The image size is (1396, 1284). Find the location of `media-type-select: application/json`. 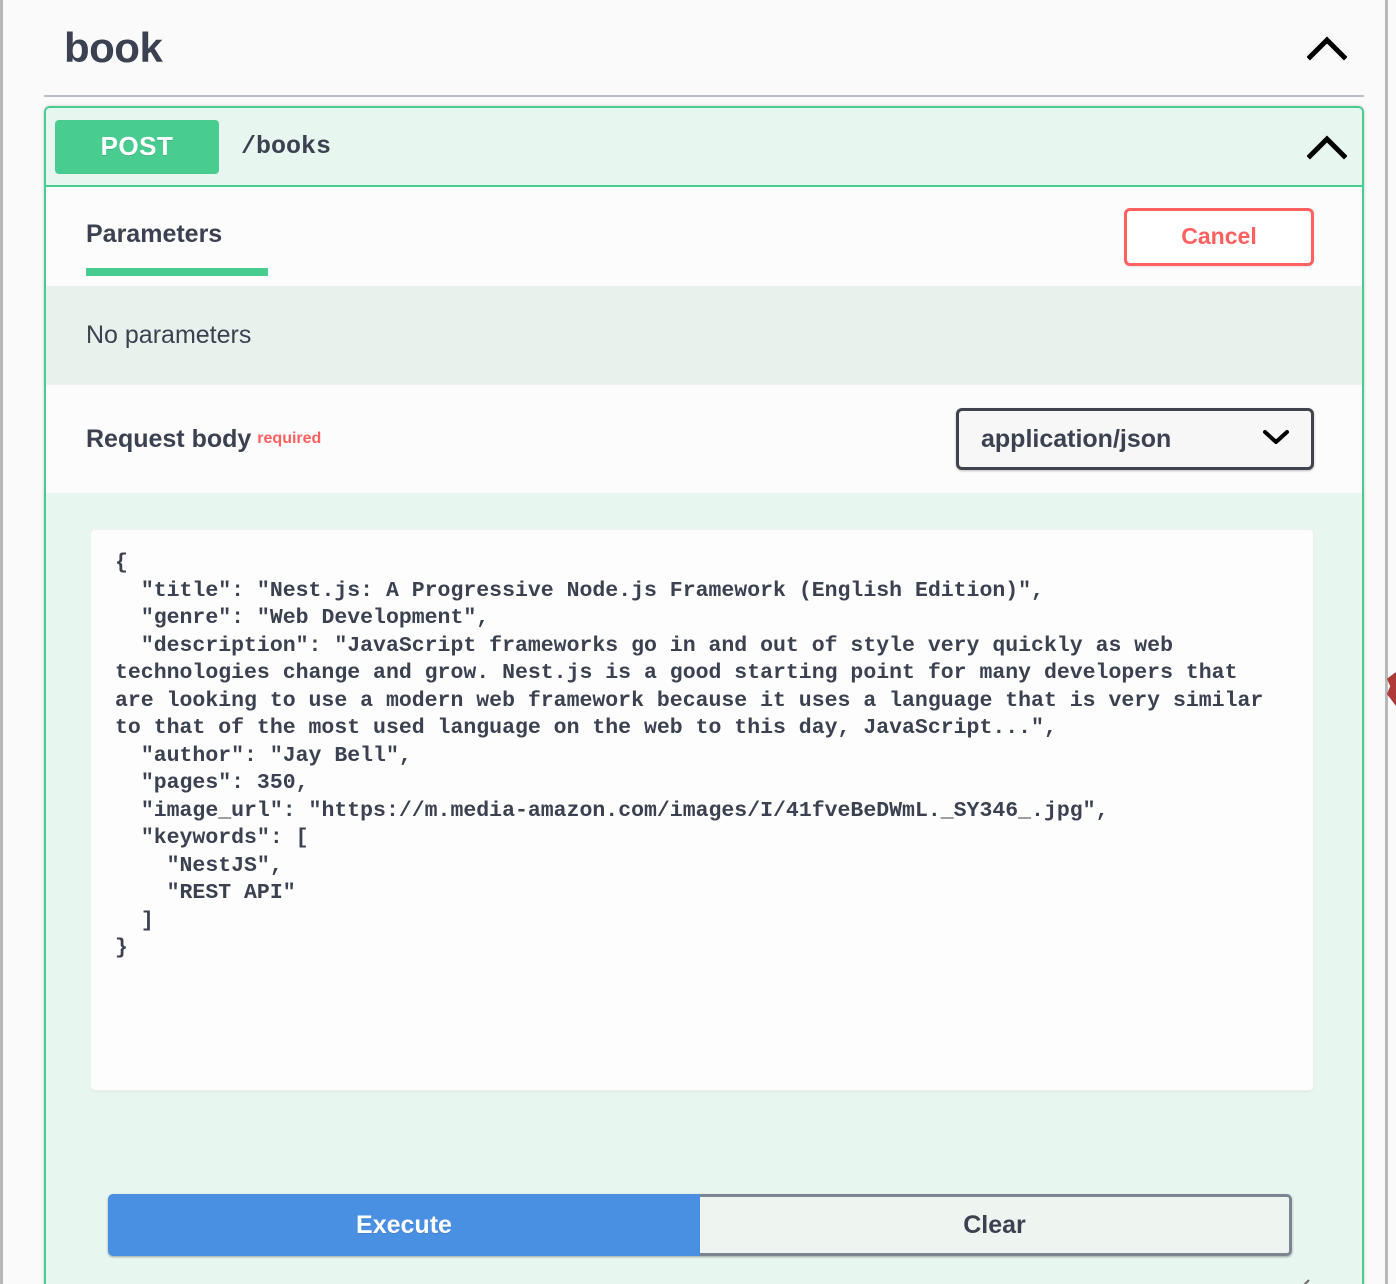

media-type-select: application/json is located at coordinates (1135, 439).